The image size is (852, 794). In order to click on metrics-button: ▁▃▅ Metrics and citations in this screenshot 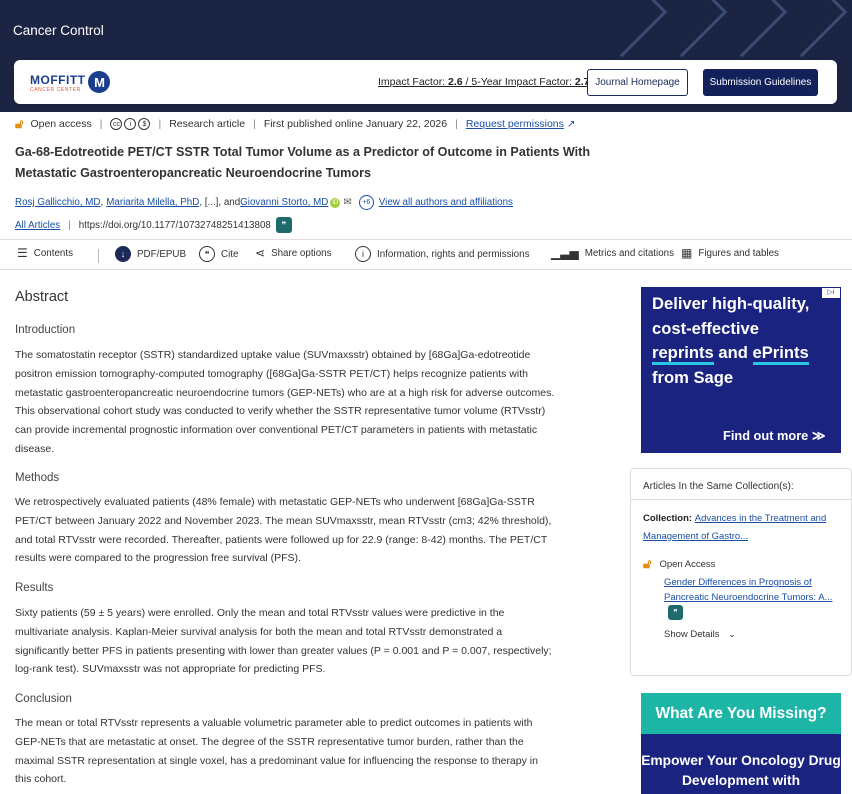, I will do `click(612, 253)`.